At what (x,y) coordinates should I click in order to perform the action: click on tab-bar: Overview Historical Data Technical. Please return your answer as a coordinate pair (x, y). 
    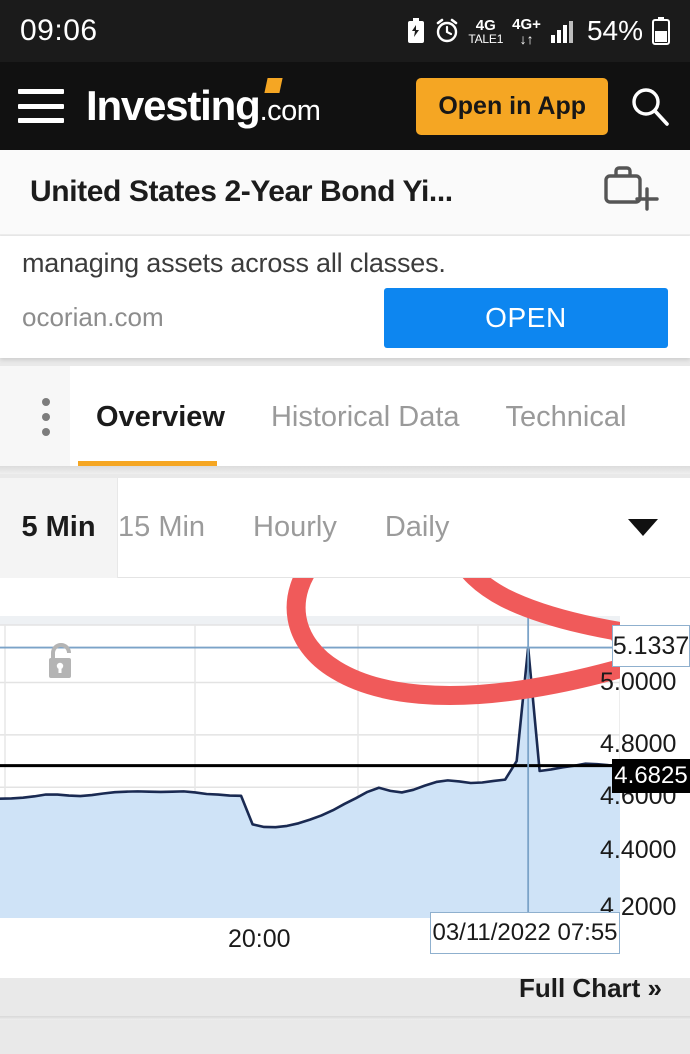
    Looking at the image, I should click on (345, 420).